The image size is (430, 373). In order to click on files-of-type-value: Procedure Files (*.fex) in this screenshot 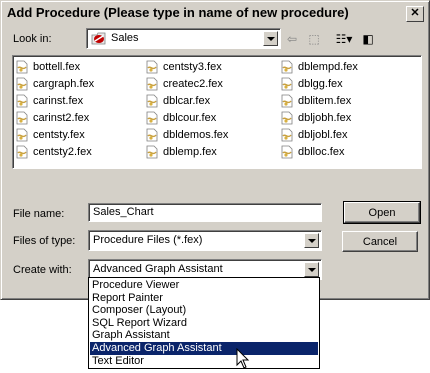, I will do `click(148, 240)`.